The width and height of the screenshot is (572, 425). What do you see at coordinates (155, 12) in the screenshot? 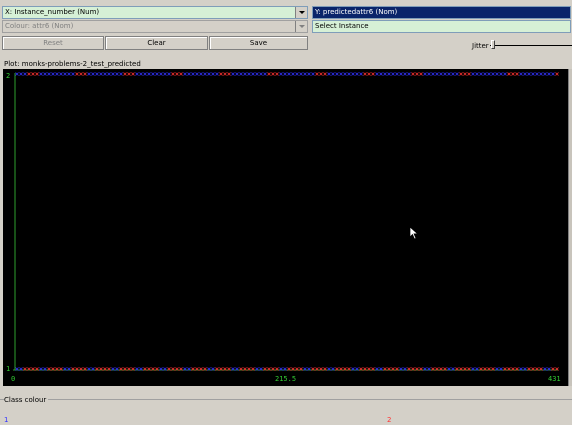
I see `x-axis-select: X: Instance_number (Num)` at bounding box center [155, 12].